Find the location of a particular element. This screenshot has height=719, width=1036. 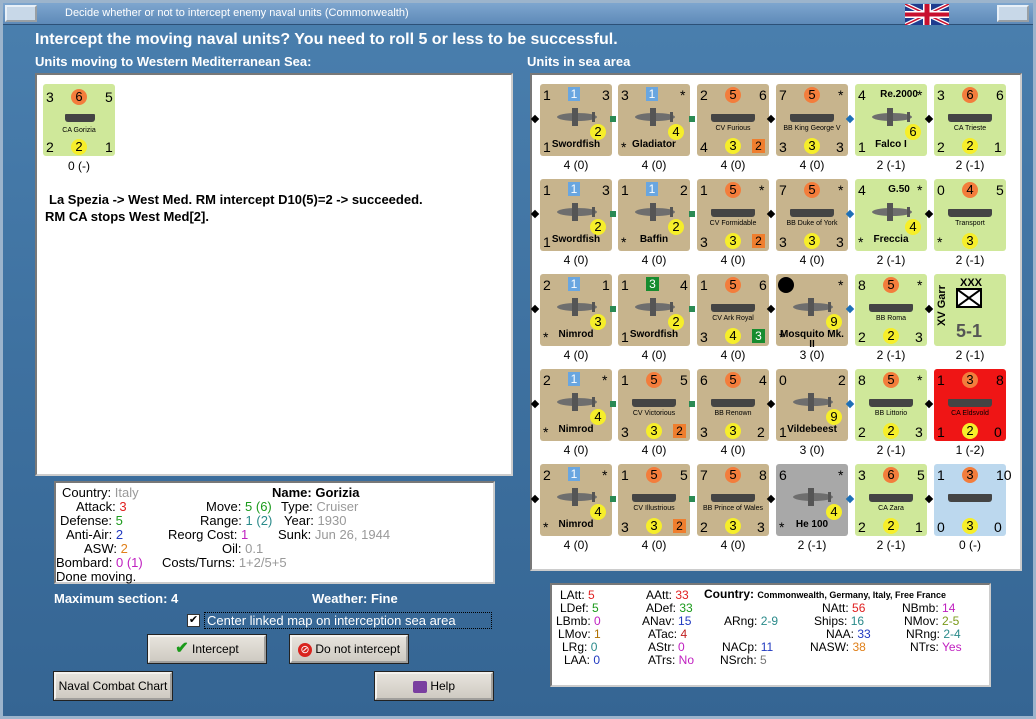

nsrch-value: 5 is located at coordinates (763, 660).